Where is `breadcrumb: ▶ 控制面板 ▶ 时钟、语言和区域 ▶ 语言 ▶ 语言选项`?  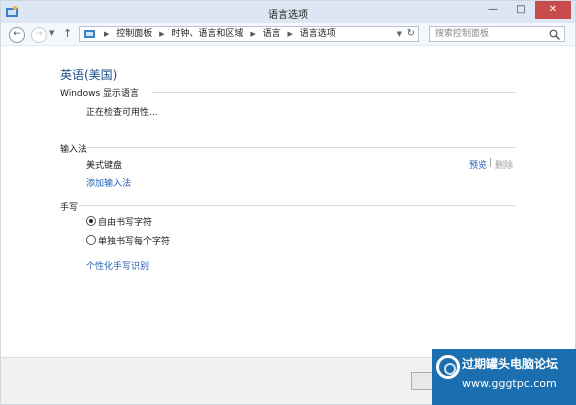 breadcrumb: ▶ 控制面板 ▶ 时钟、语言和区域 ▶ 语言 ▶ 语言选项 is located at coordinates (218, 34).